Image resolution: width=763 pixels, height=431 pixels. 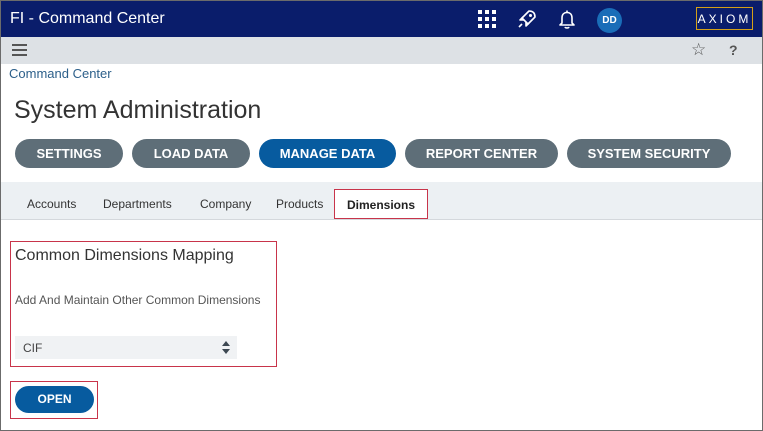 What do you see at coordinates (137, 204) in the screenshot?
I see `tab-departments: Departments` at bounding box center [137, 204].